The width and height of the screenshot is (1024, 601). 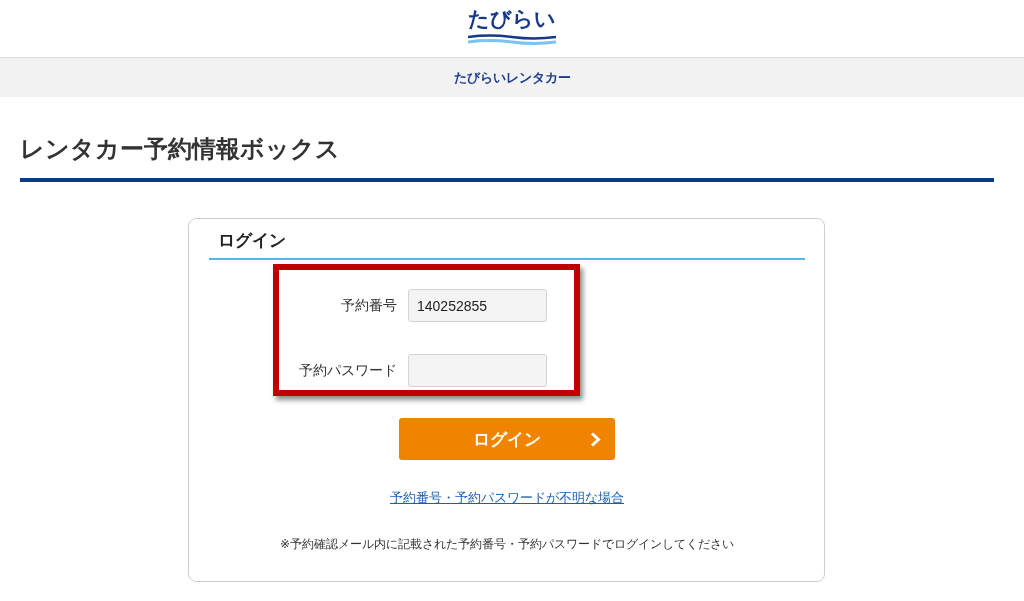 I want to click on chevron-right-icon, so click(x=595, y=439).